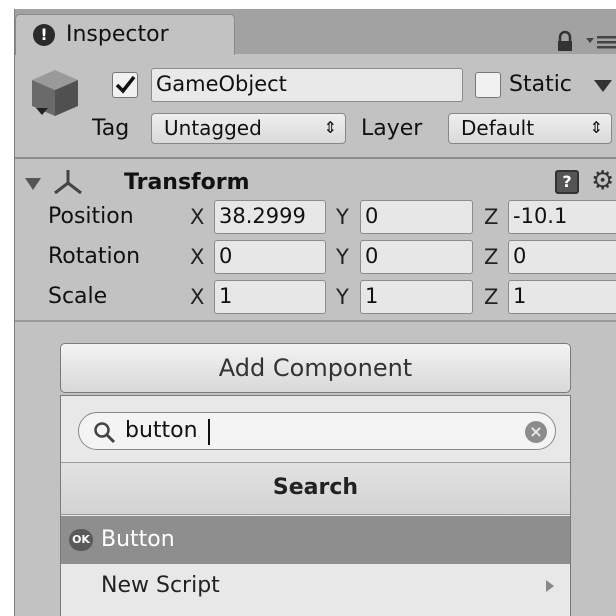 This screenshot has height=616, width=616. I want to click on scale-y-input: 1, so click(416, 297).